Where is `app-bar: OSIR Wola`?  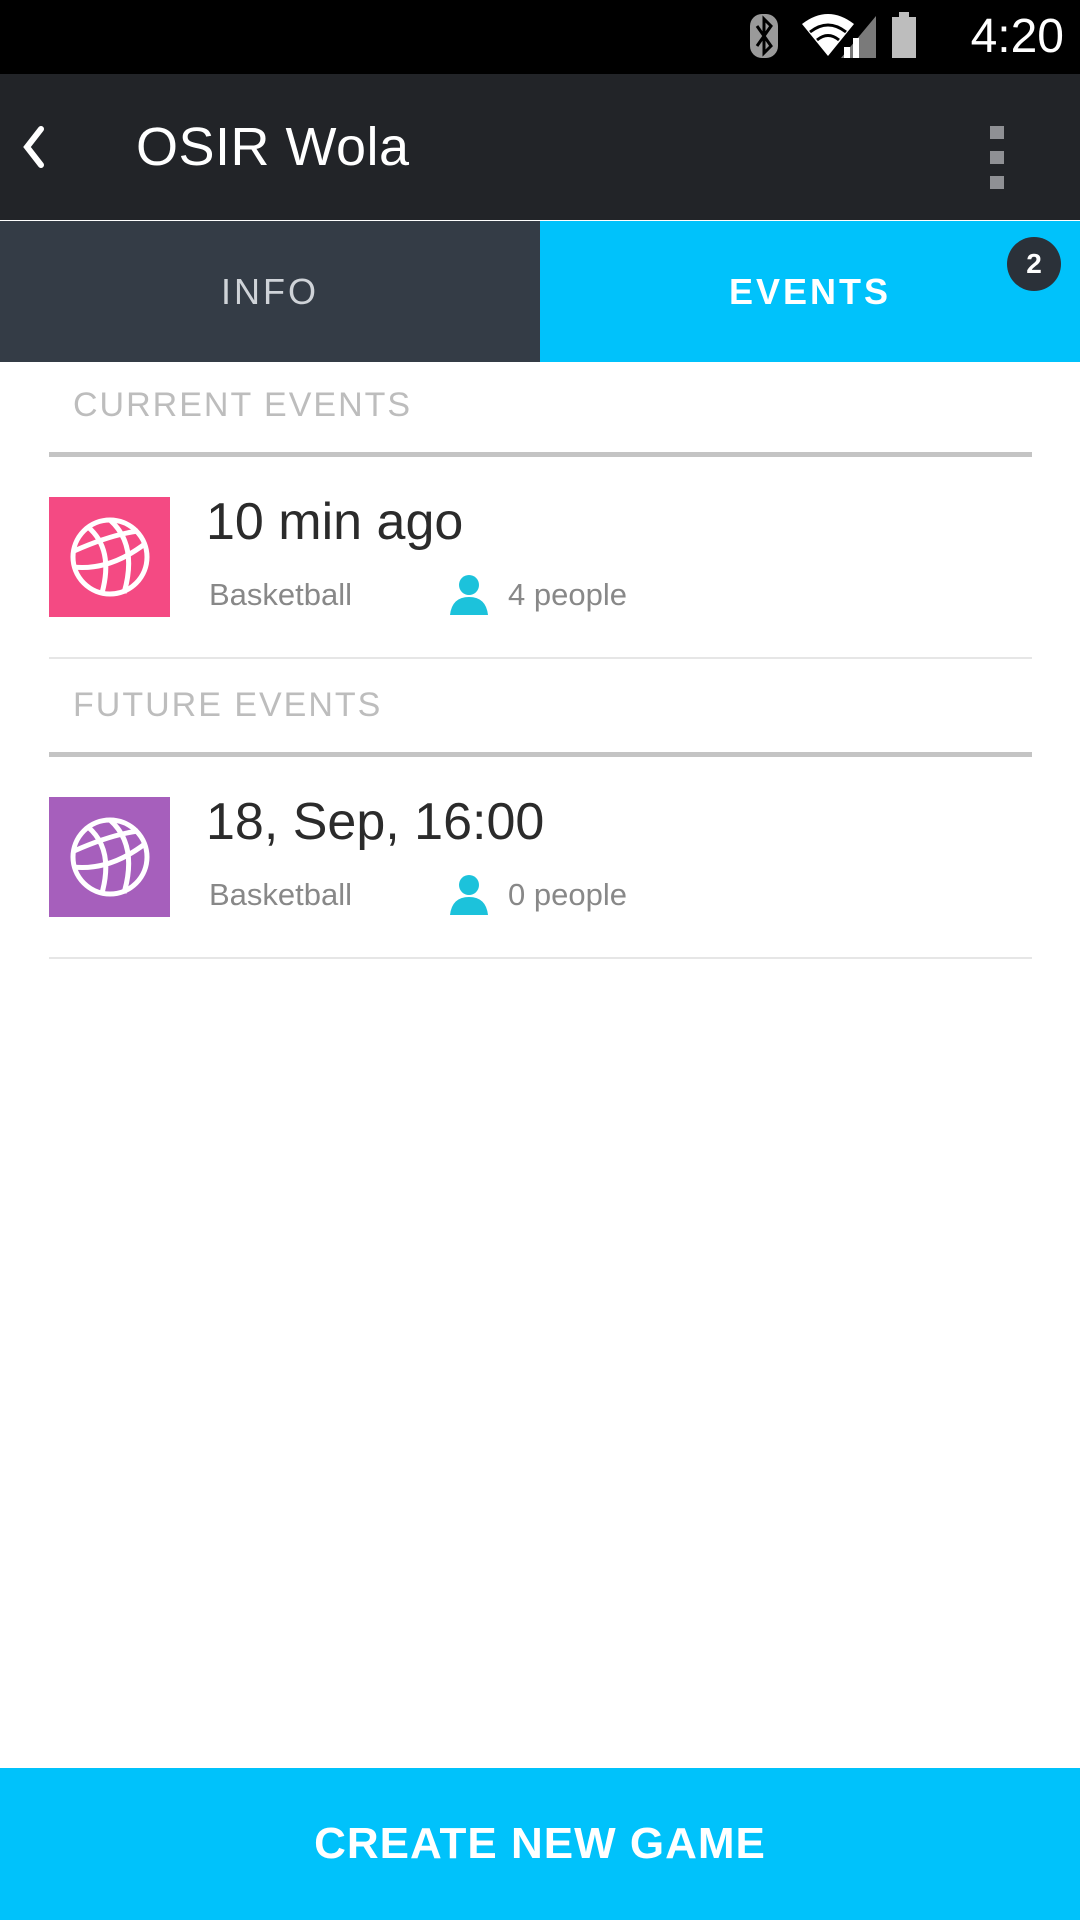
app-bar: OSIR Wola is located at coordinates (540, 147).